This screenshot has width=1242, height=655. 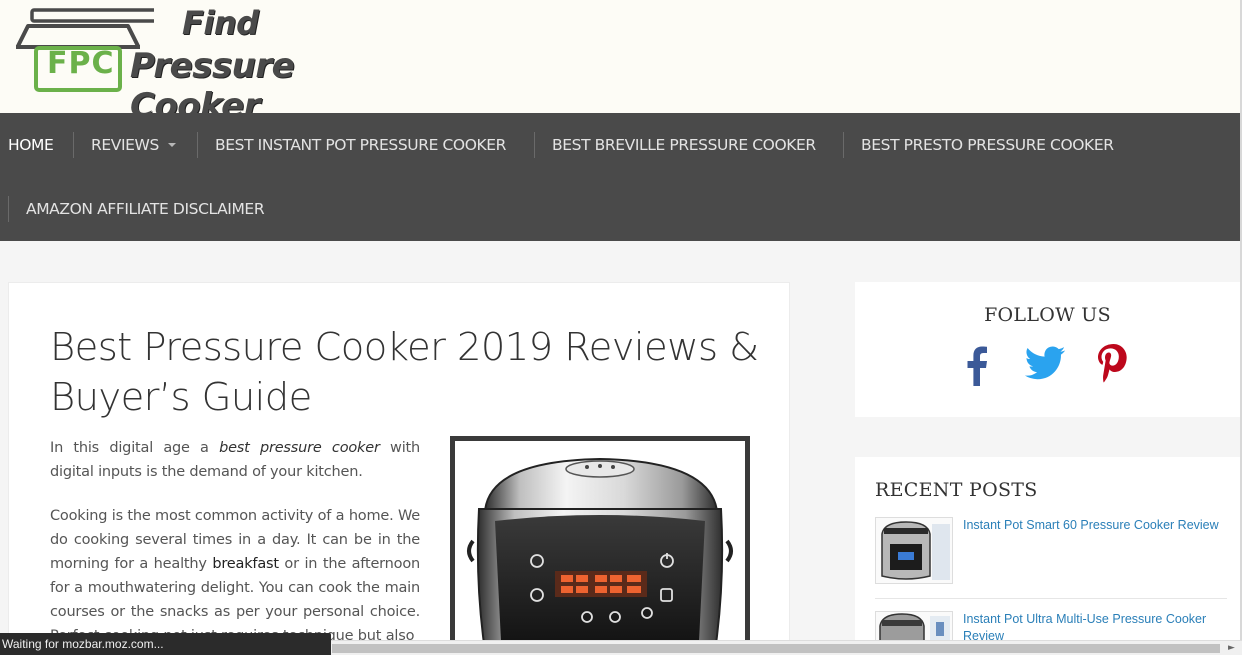 What do you see at coordinates (245, 564) in the screenshot?
I see `body-bold-word: breakfast` at bounding box center [245, 564].